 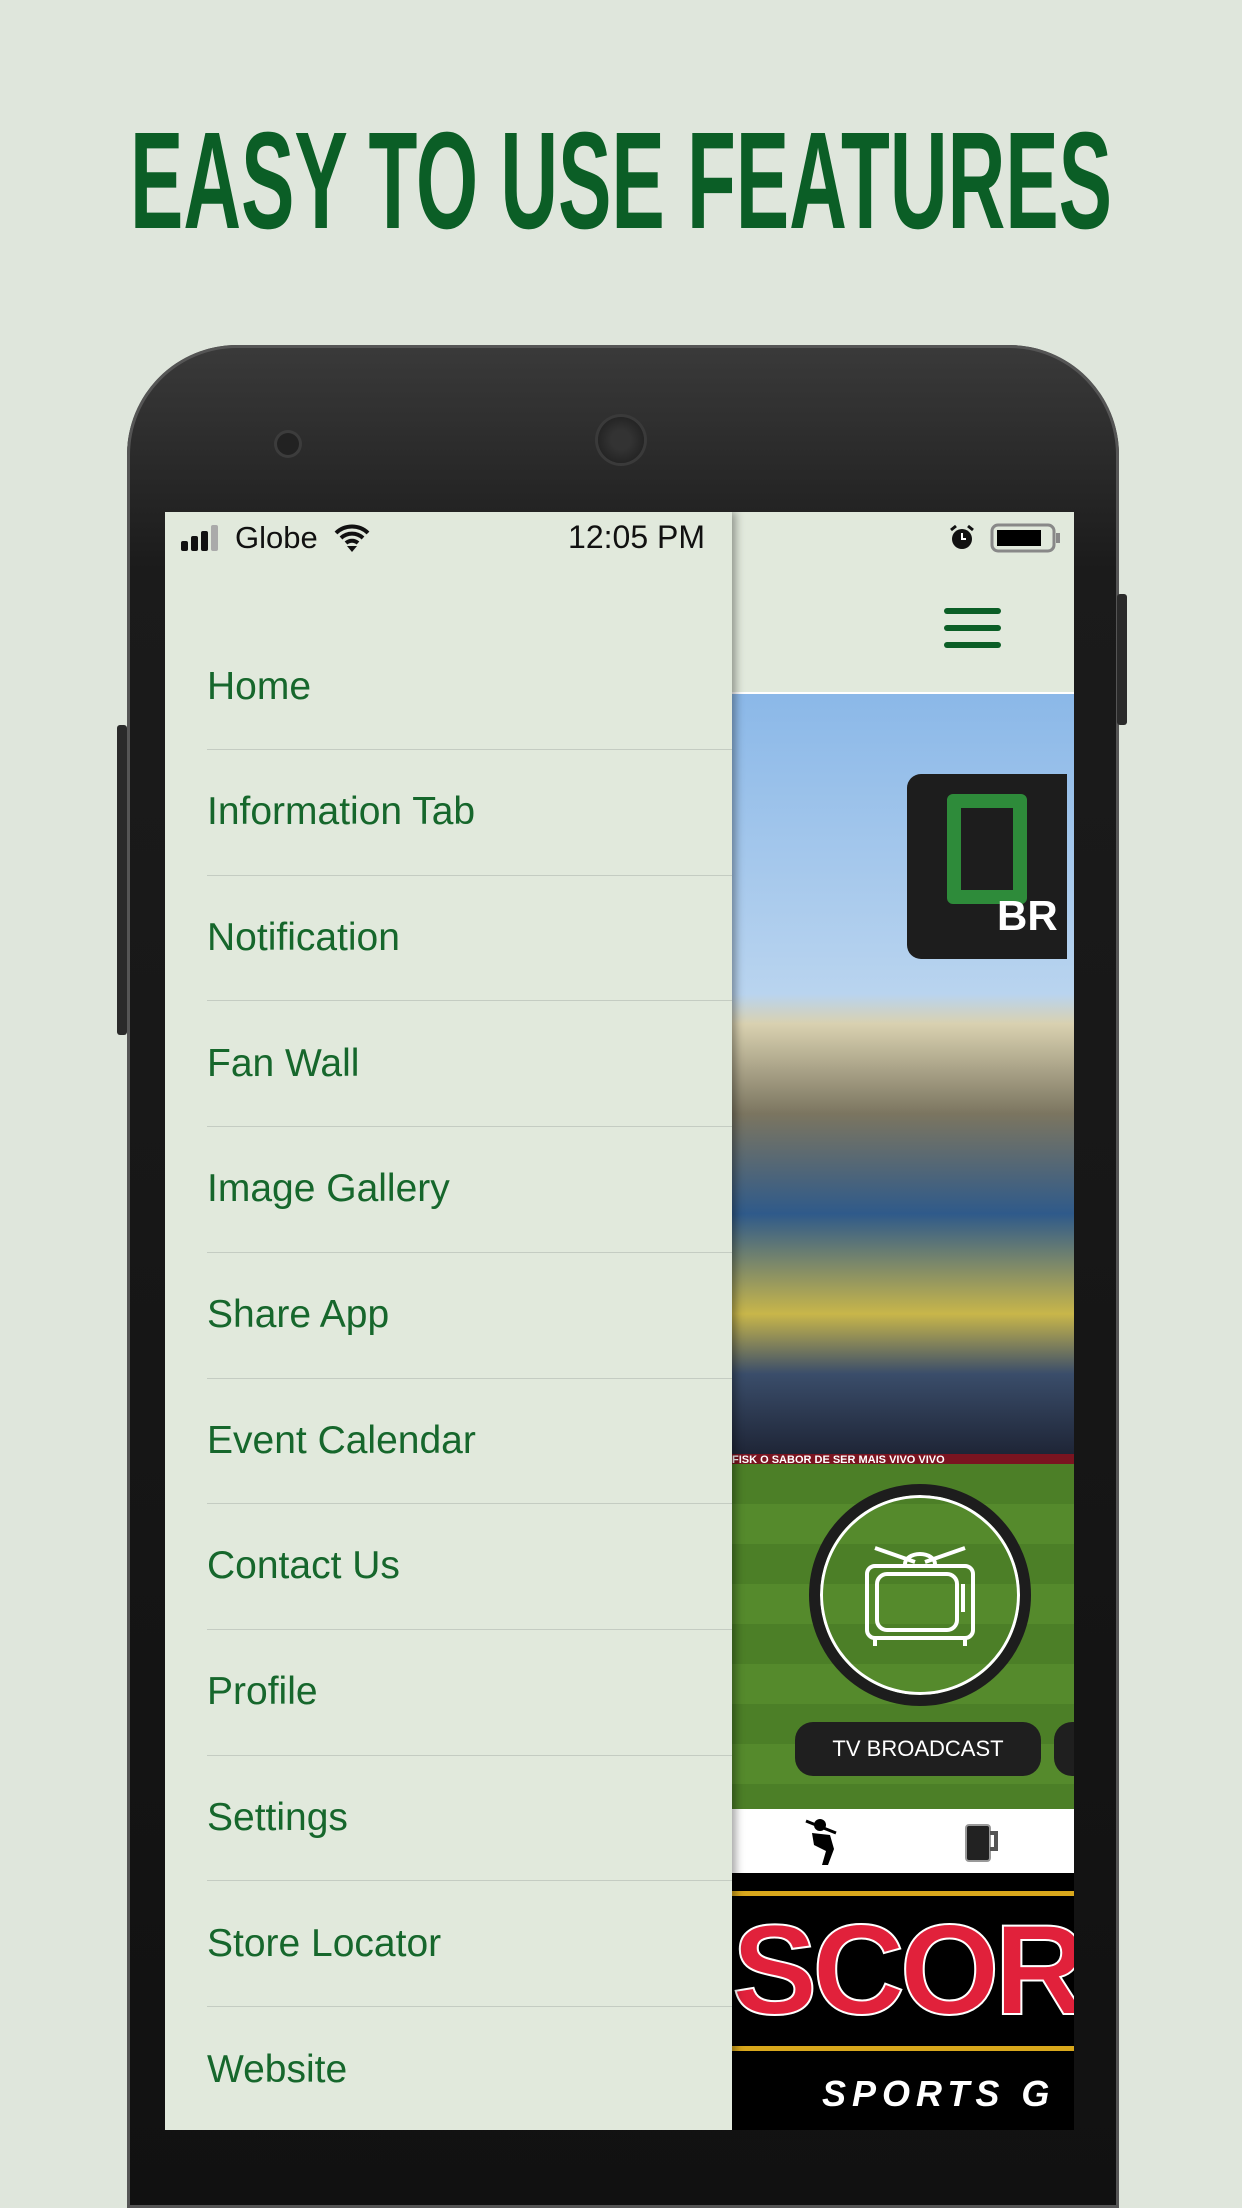 What do you see at coordinates (1025, 537) in the screenshot?
I see `battery-icon` at bounding box center [1025, 537].